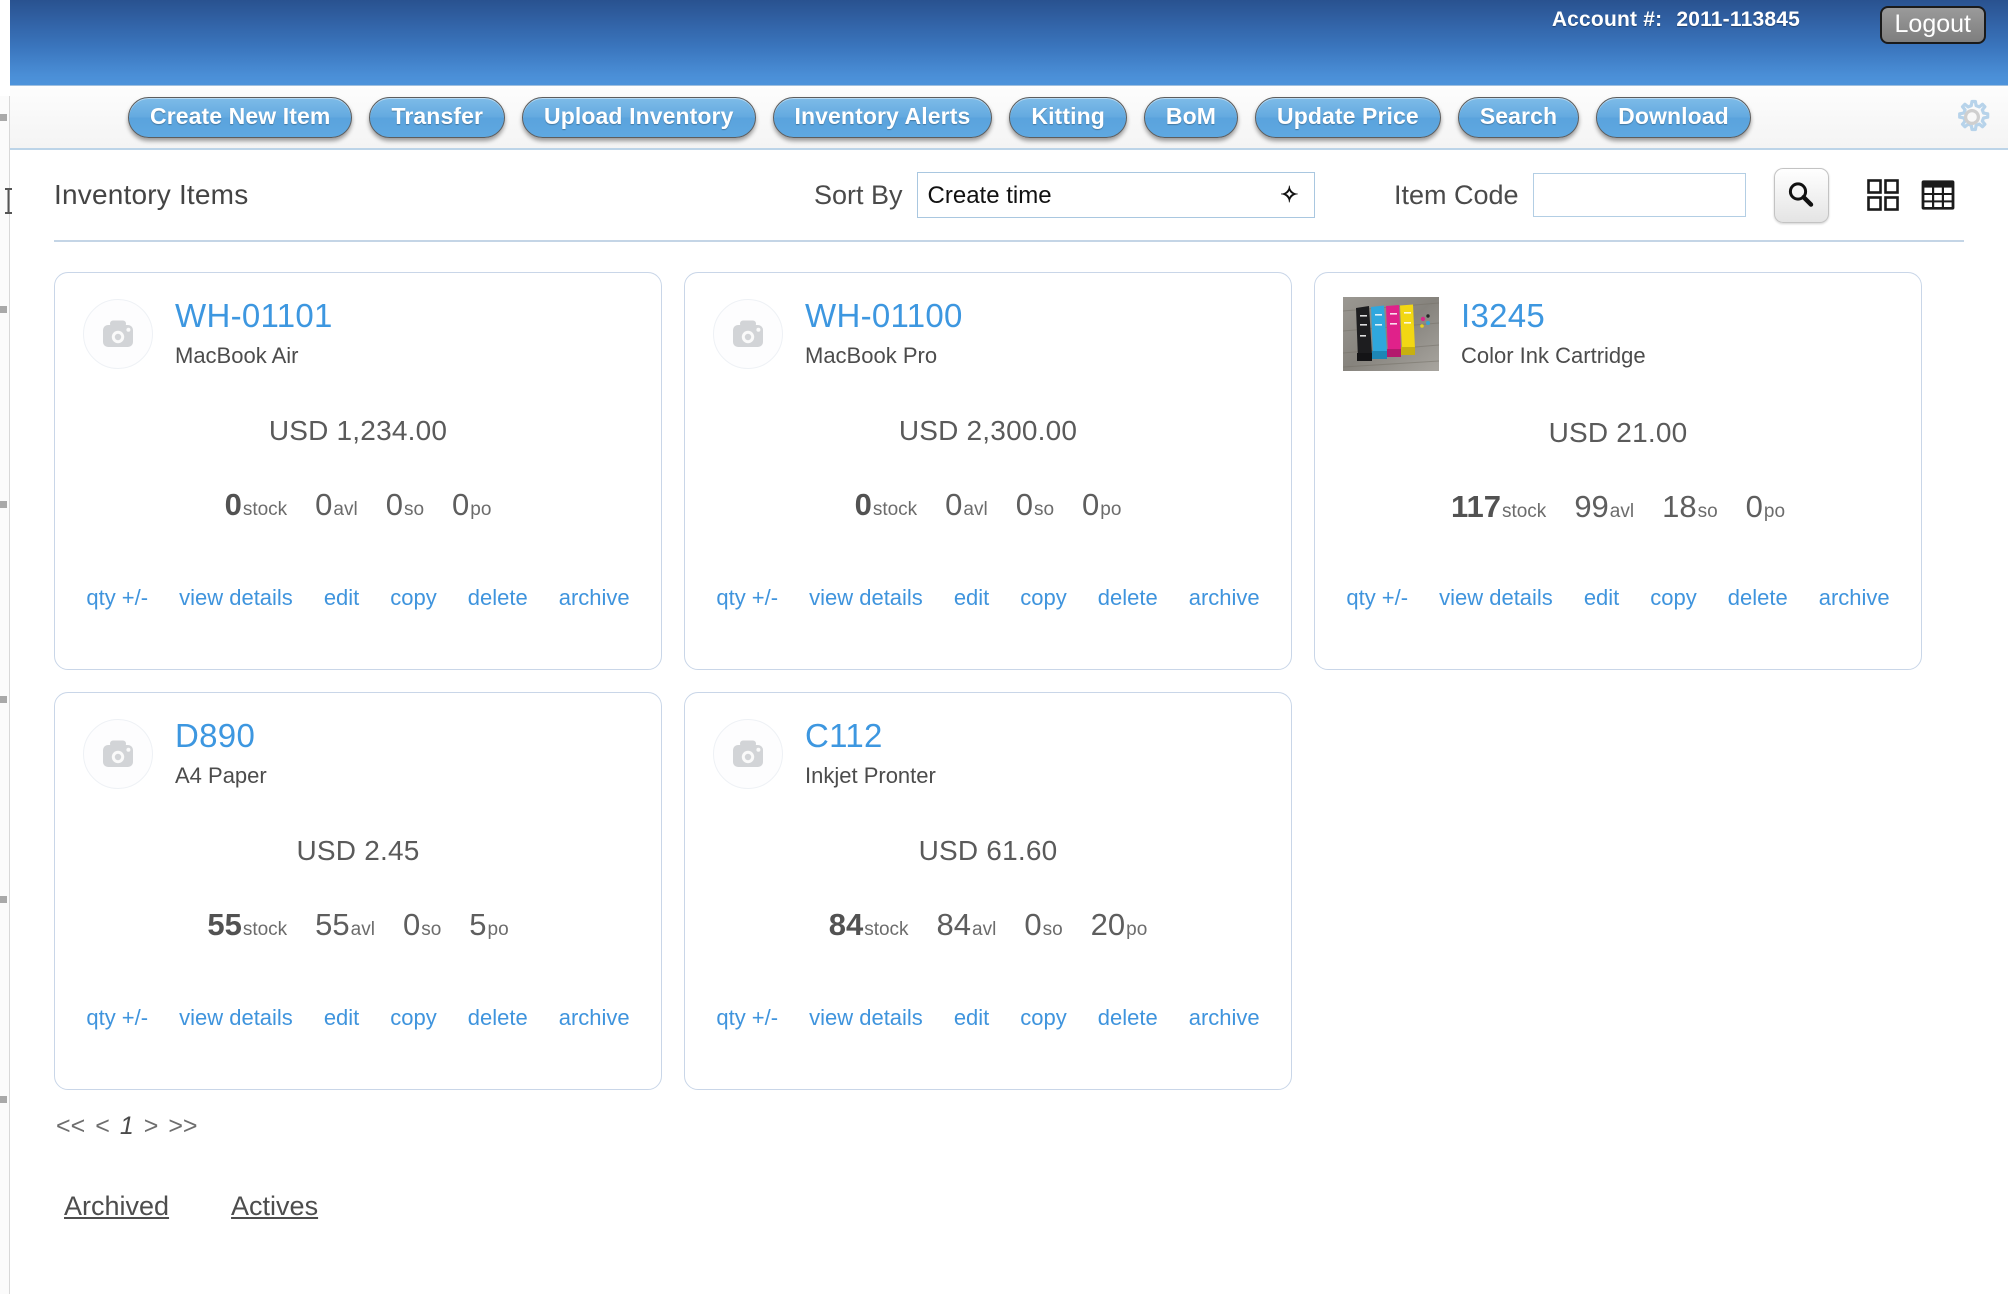 Image resolution: width=2008 pixels, height=1294 pixels. I want to click on nav-button-kitting: Kitting, so click(1068, 117).